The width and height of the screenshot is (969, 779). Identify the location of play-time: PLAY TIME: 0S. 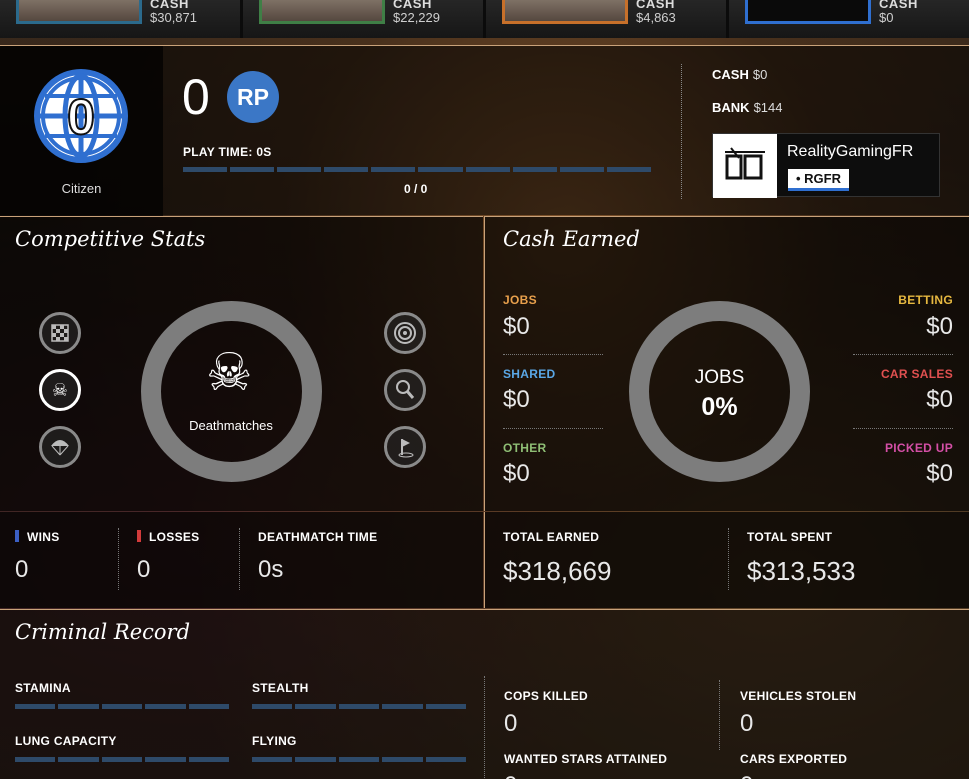
(227, 152).